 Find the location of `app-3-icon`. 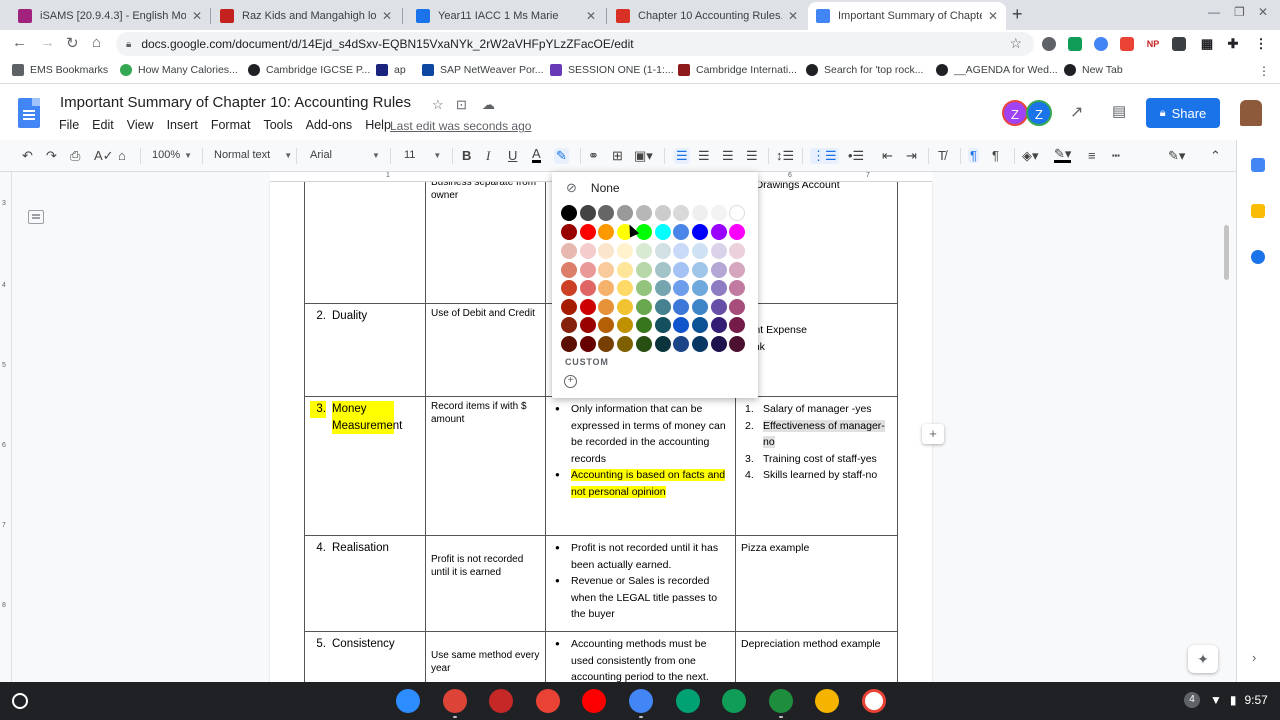

app-3-icon is located at coordinates (501, 701).